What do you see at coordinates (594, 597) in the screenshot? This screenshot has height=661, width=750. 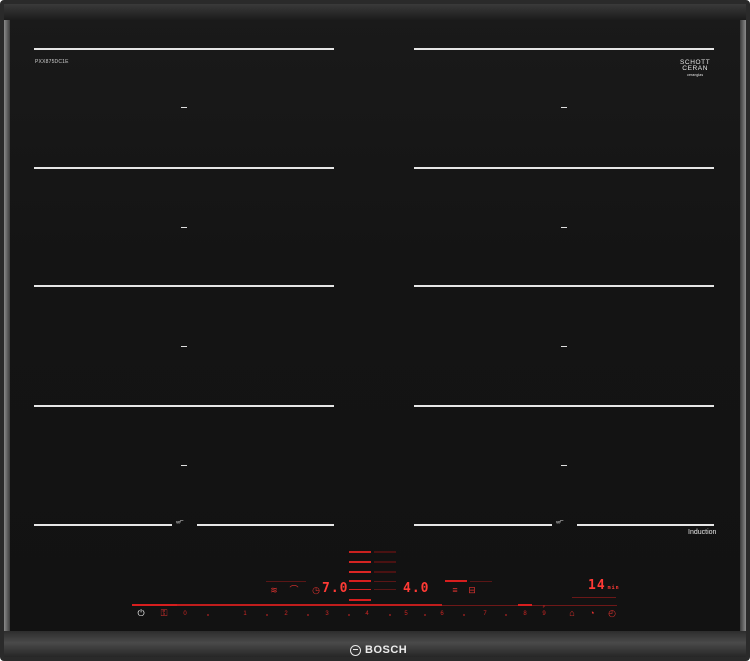 I see `timer-underline` at bounding box center [594, 597].